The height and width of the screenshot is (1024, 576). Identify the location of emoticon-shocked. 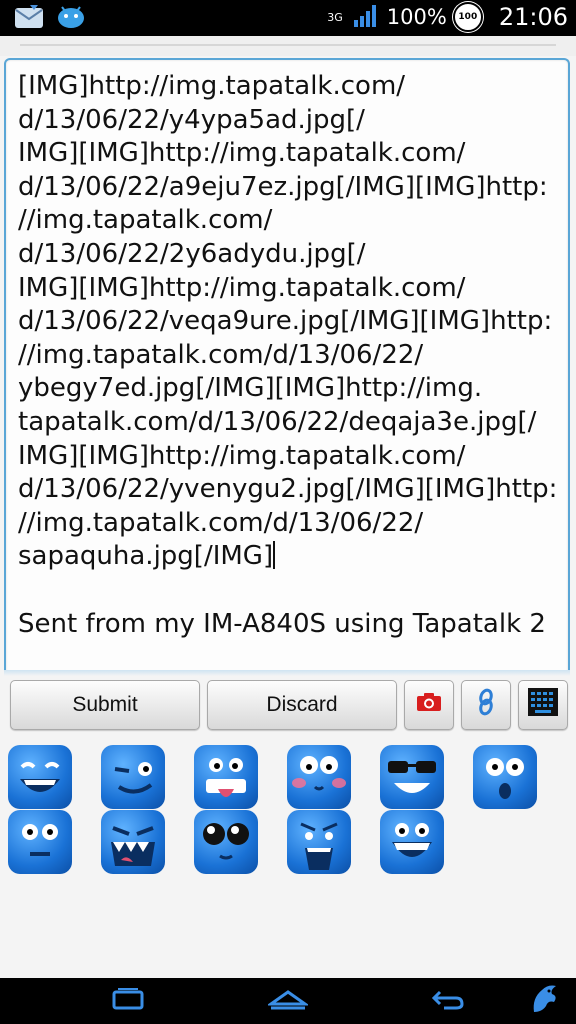
(319, 842).